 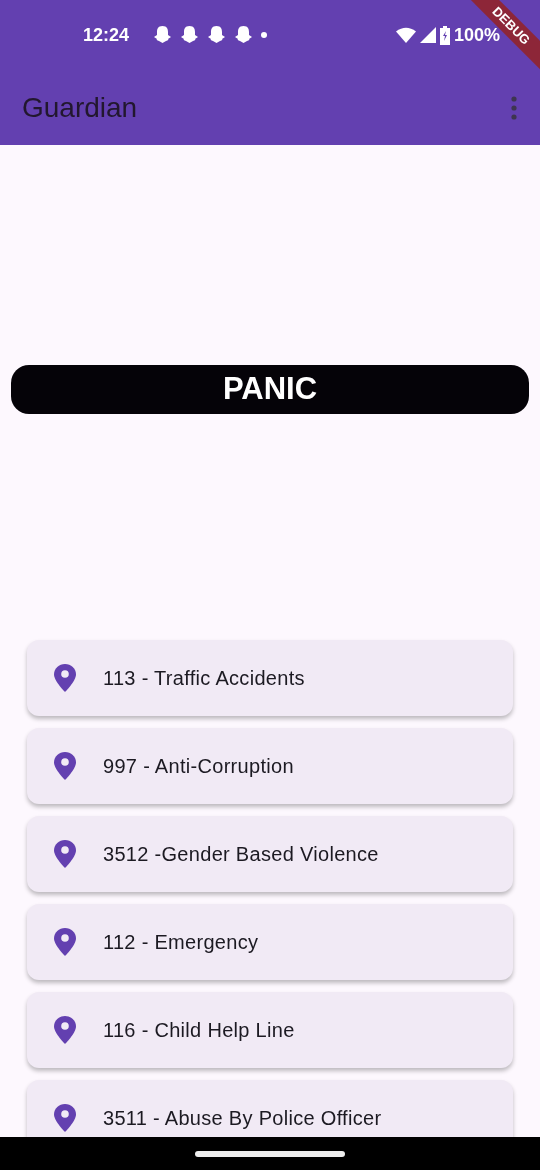 I want to click on wifi-icon, so click(x=405, y=35).